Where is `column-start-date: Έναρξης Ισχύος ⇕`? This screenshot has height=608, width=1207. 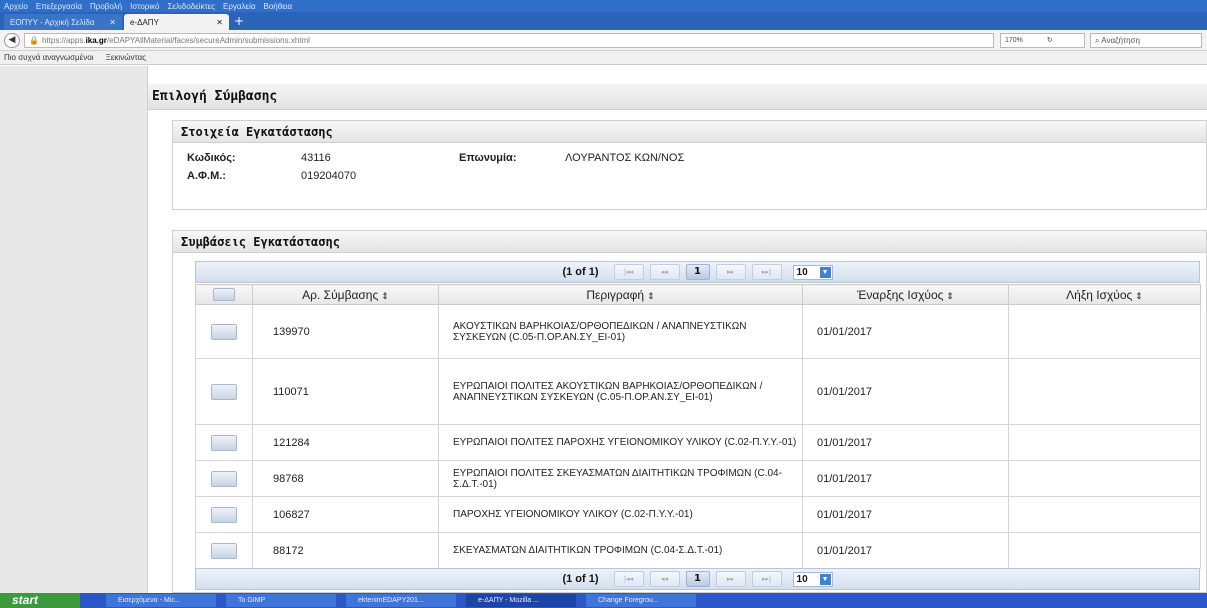
column-start-date: Έναρξης Ισχύος ⇕ is located at coordinates (905, 294).